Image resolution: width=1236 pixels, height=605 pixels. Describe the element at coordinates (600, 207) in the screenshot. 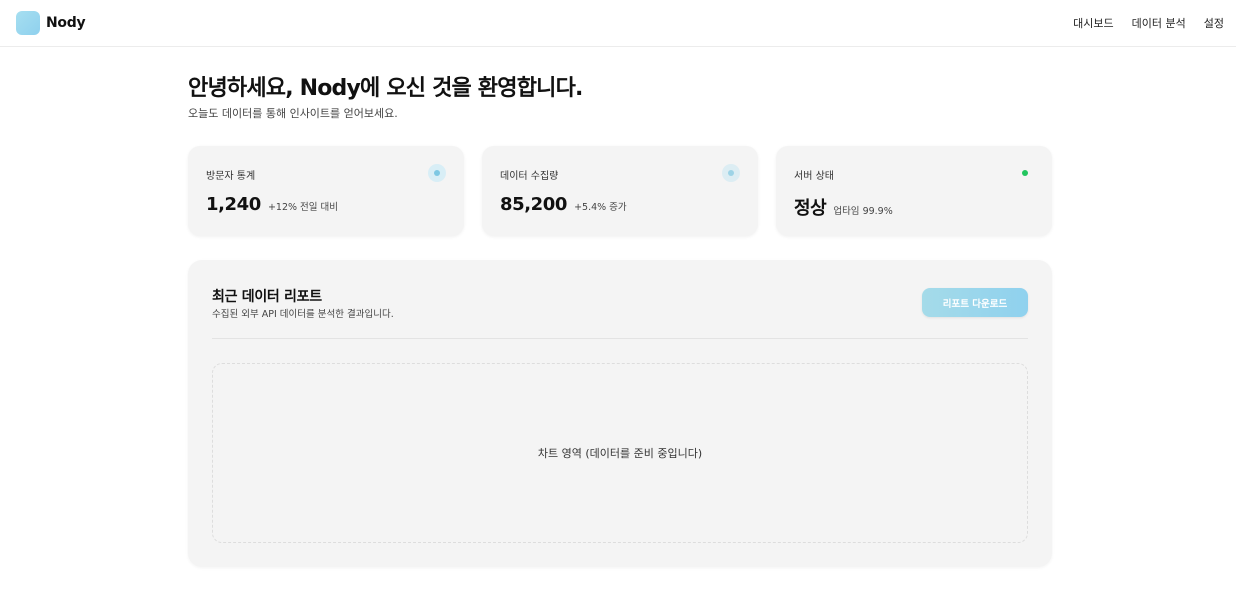

I see `stat-delta: +5.4% 증가` at that location.